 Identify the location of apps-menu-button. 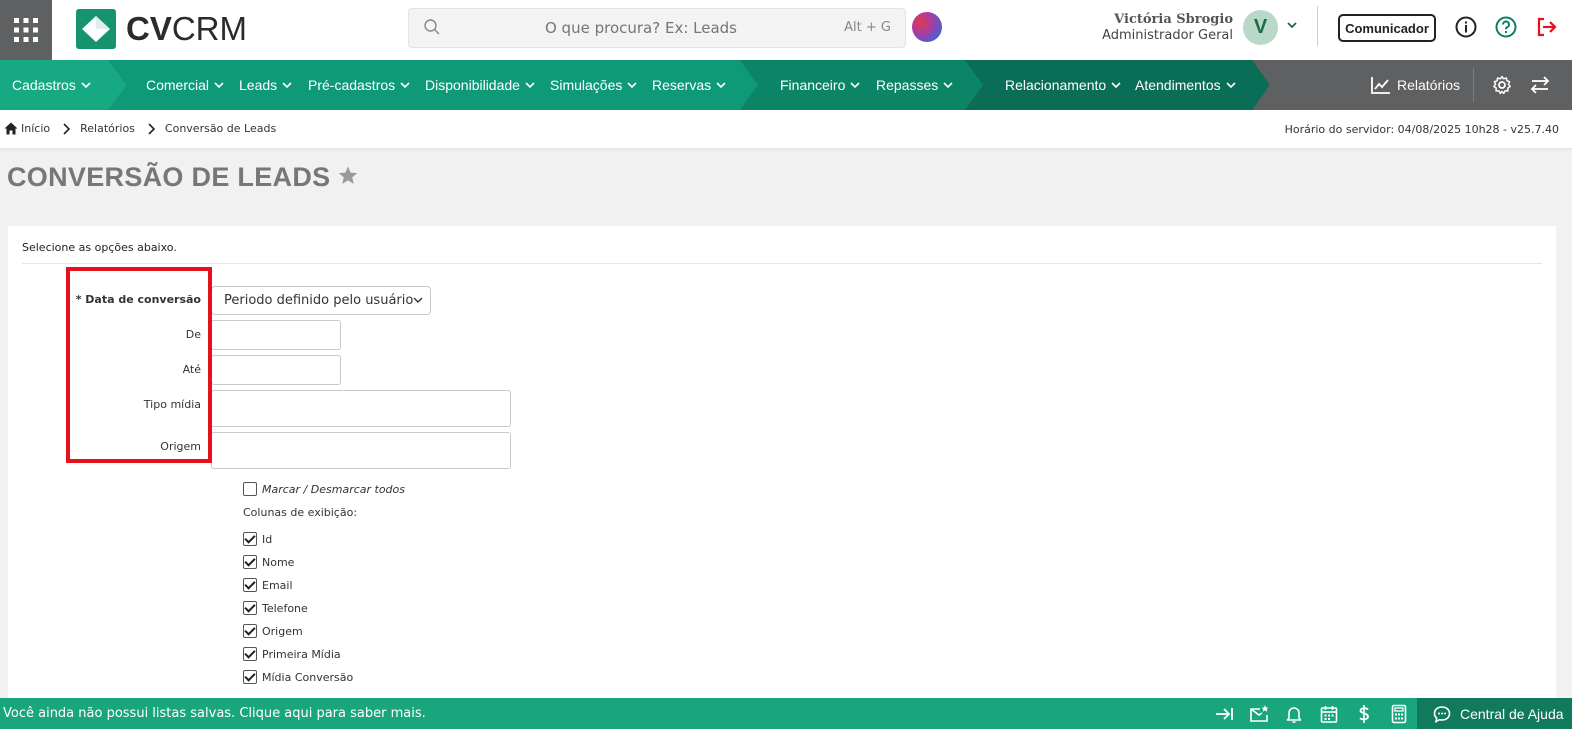
(26, 30).